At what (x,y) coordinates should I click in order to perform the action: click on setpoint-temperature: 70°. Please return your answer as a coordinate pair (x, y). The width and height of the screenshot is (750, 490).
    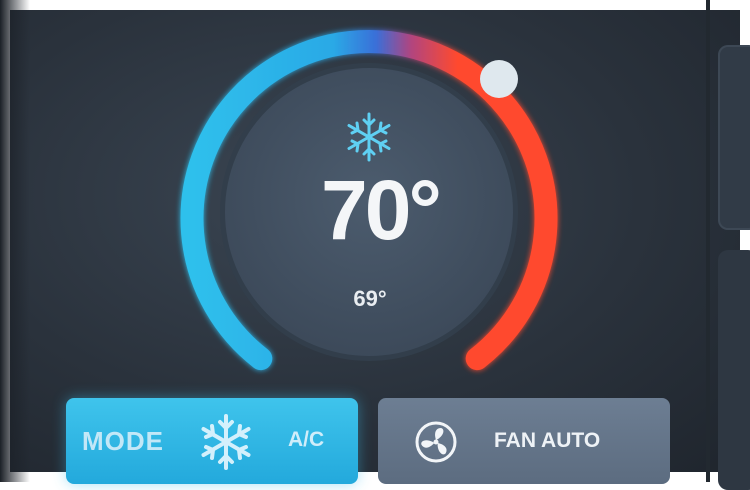
    Looking at the image, I should click on (381, 210).